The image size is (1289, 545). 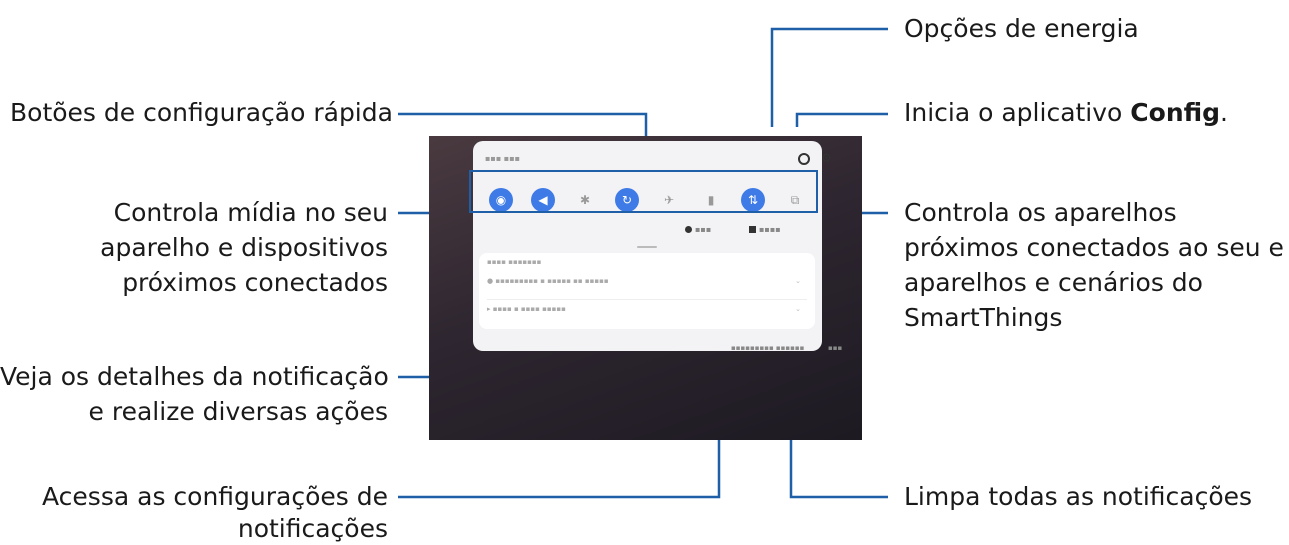 What do you see at coordinates (1053, 282) in the screenshot?
I see `label-devices-3: aparelhos e cenários do` at bounding box center [1053, 282].